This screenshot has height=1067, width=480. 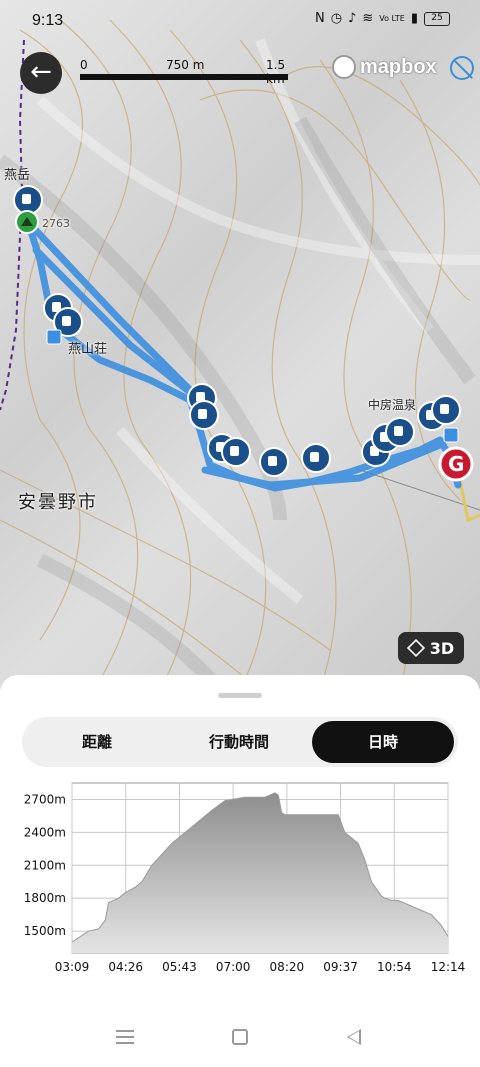 I want to click on x-tick-label: 03:09, so click(x=72, y=967).